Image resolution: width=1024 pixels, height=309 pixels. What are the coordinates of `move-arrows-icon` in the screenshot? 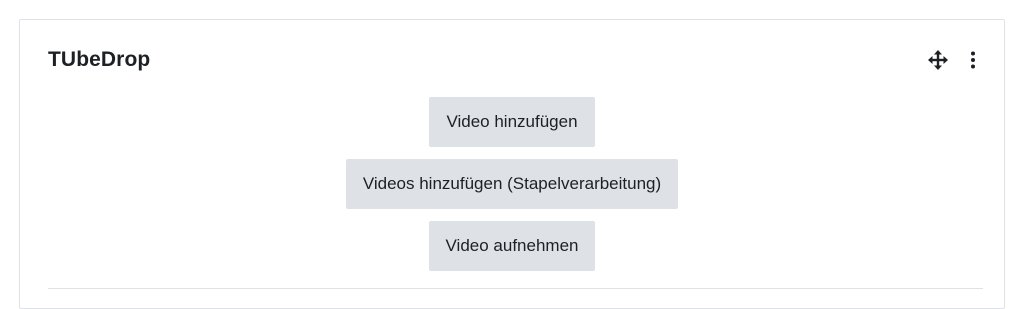 It's located at (938, 60).